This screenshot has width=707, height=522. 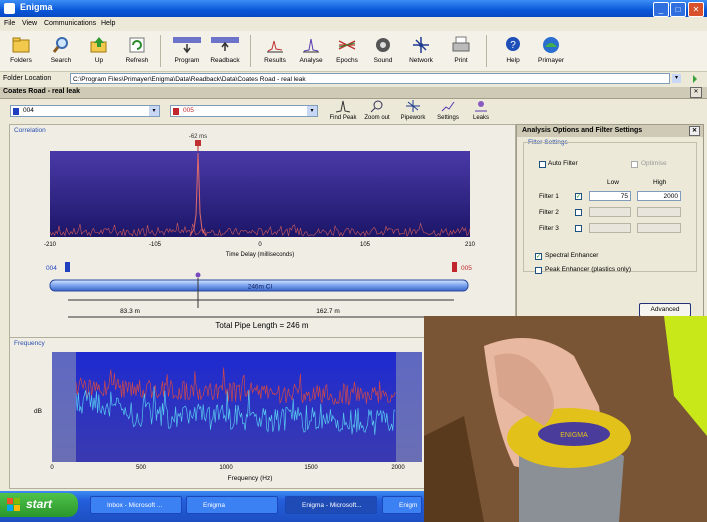 I want to click on correlation-x-axis-label: Time Delay (milliseconds), so click(x=260, y=255).